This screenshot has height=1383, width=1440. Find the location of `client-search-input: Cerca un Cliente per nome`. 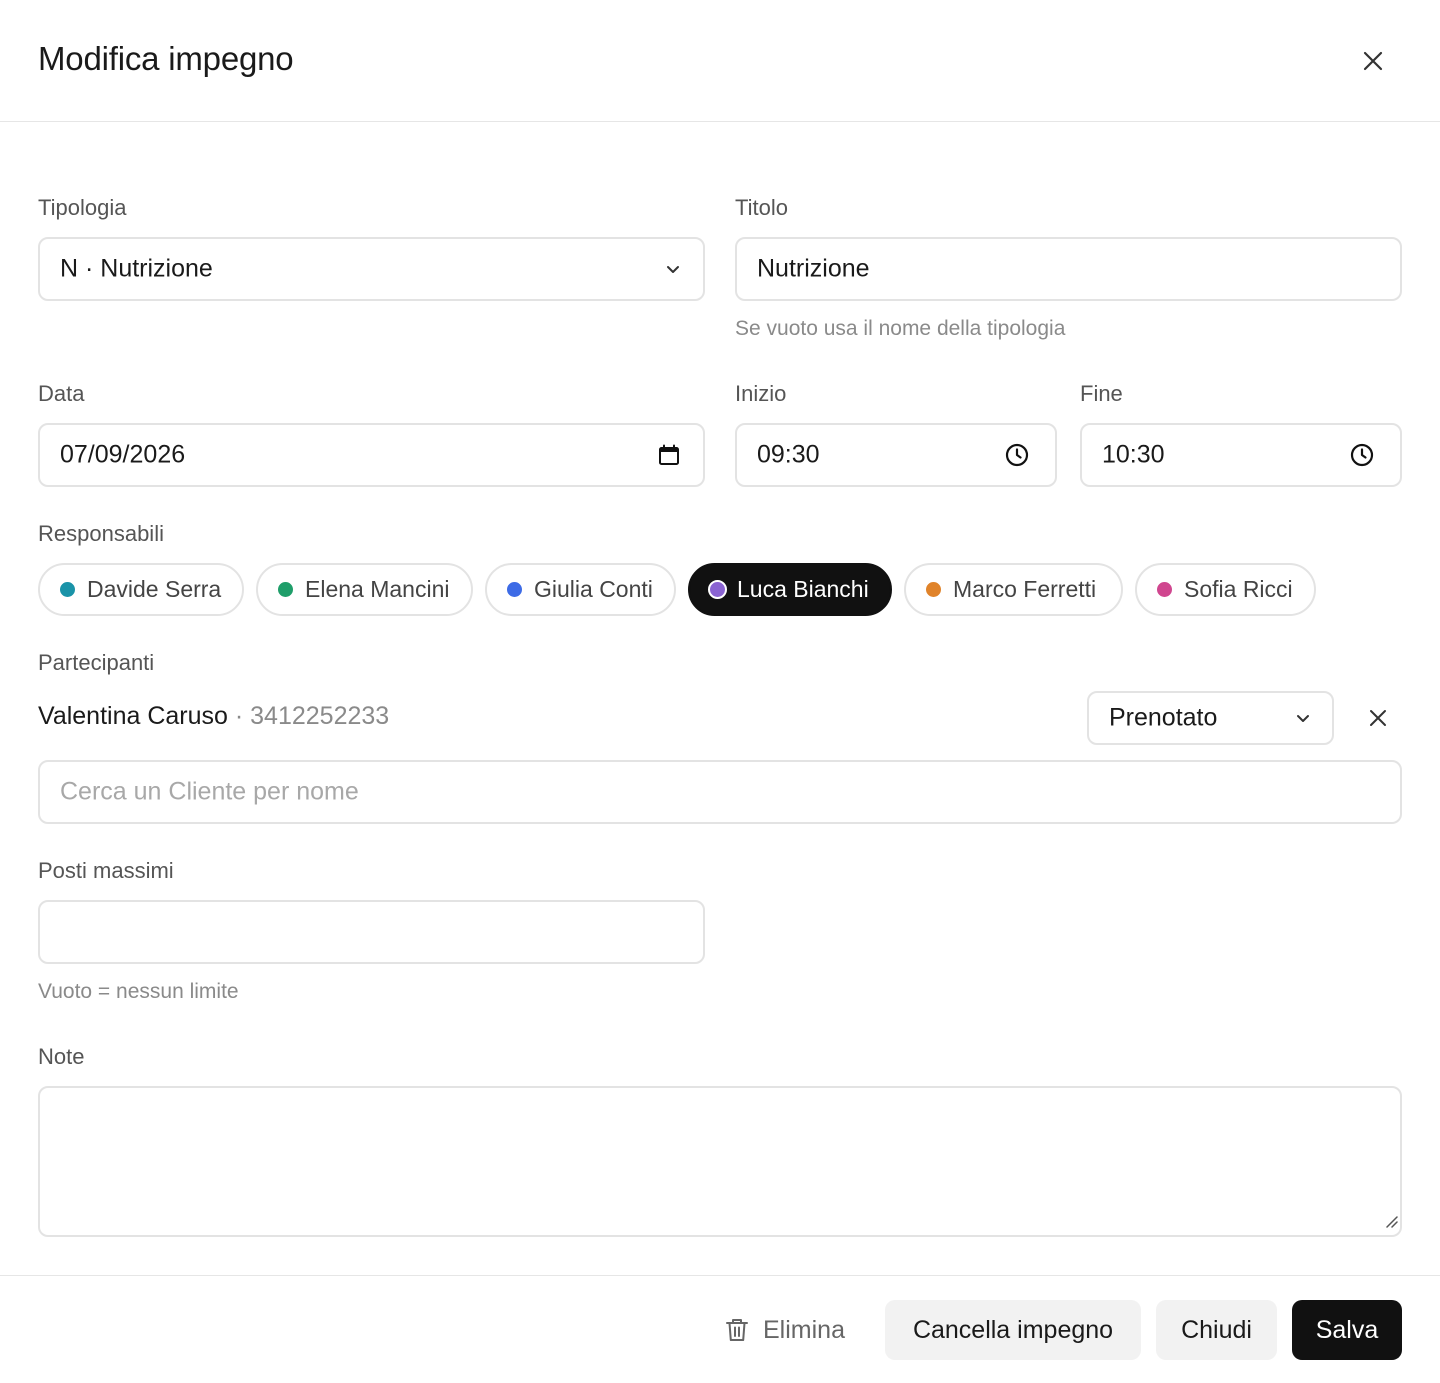

client-search-input: Cerca un Cliente per nome is located at coordinates (720, 792).